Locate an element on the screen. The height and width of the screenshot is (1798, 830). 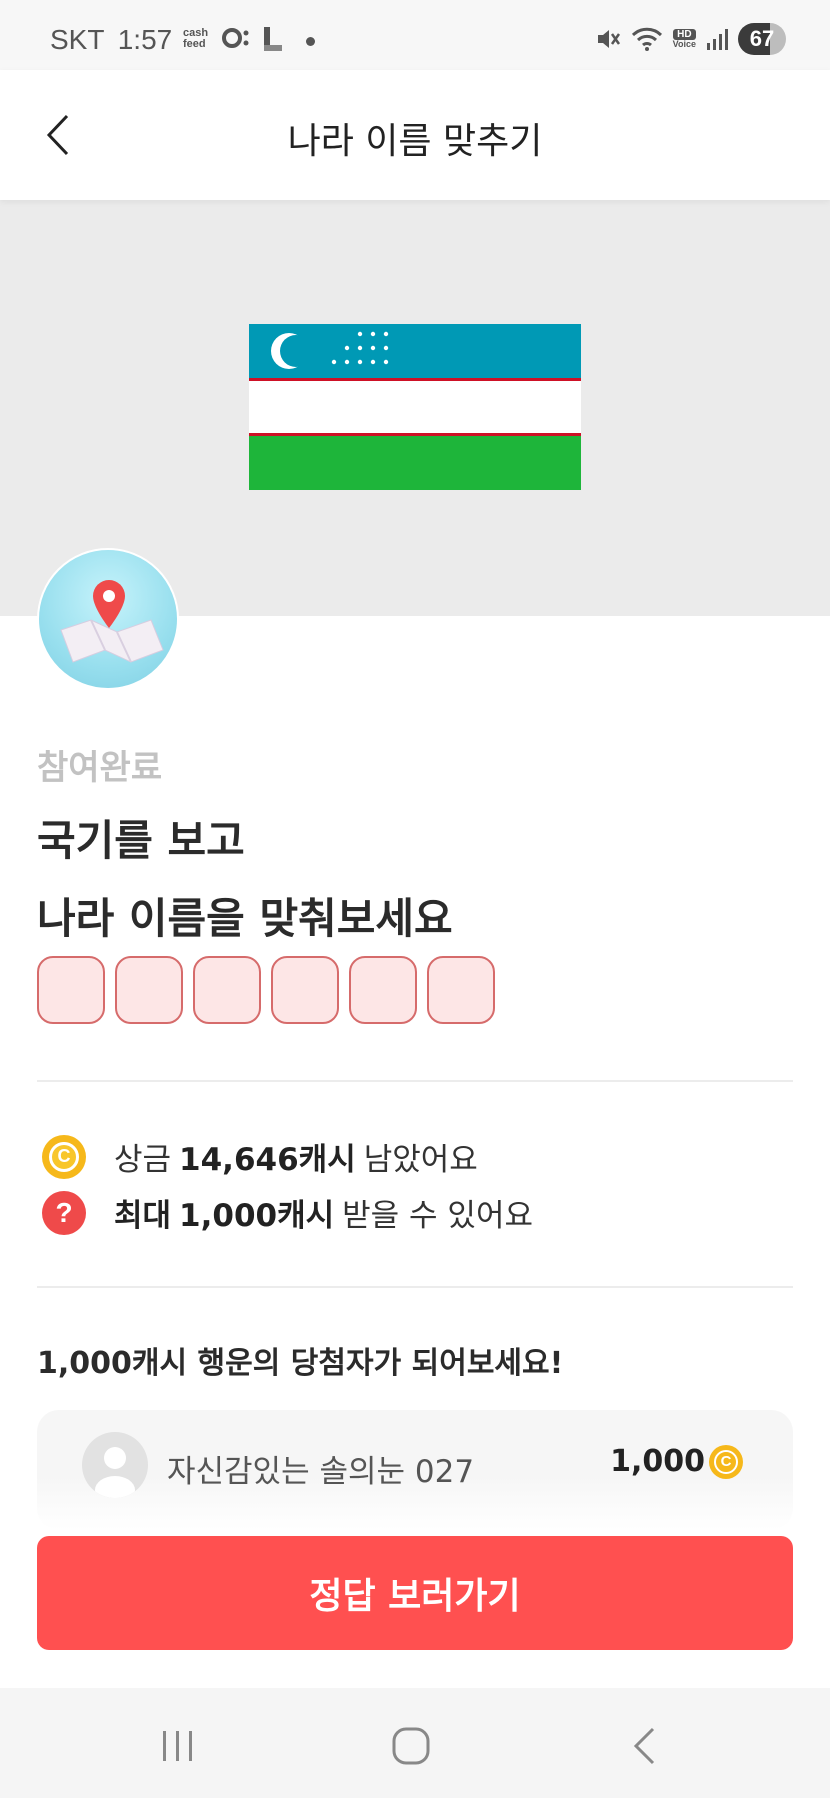
battery-icon: 67 is located at coordinates (762, 39).